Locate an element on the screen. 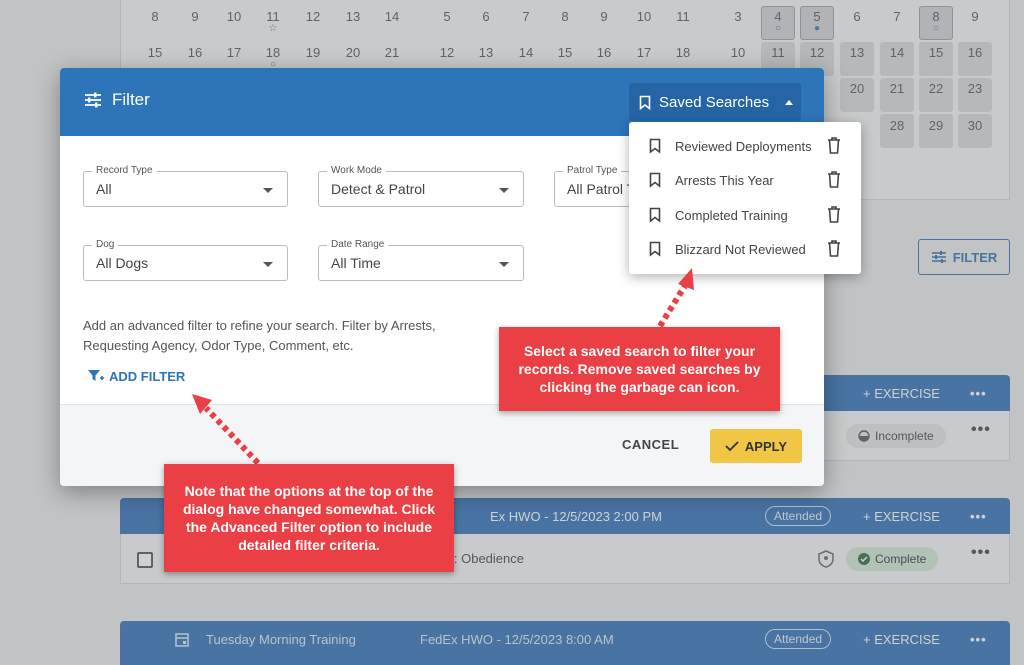  saved-search-item: Reviewed Deployments is located at coordinates (745, 146).